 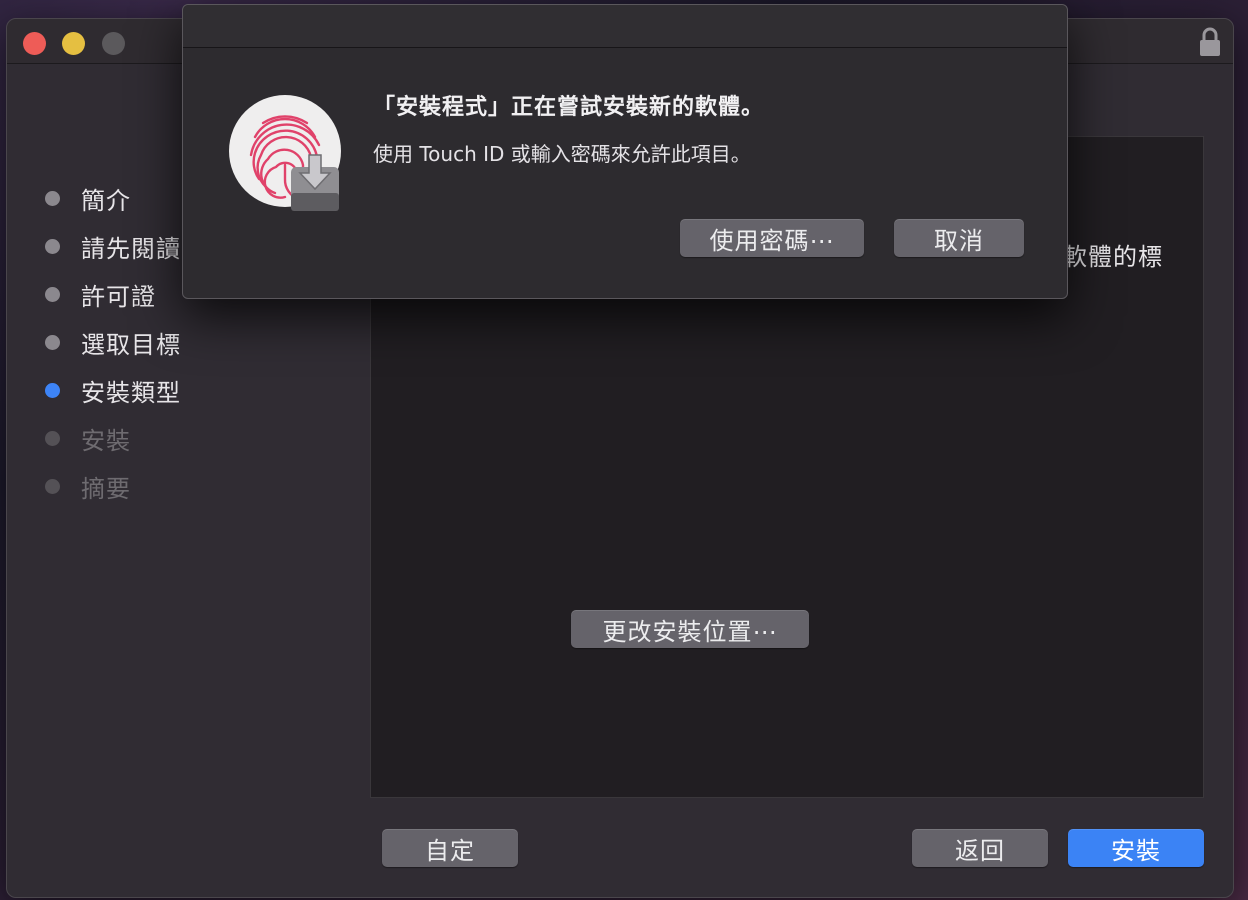 What do you see at coordinates (106, 200) in the screenshot?
I see `step-label: 簡介` at bounding box center [106, 200].